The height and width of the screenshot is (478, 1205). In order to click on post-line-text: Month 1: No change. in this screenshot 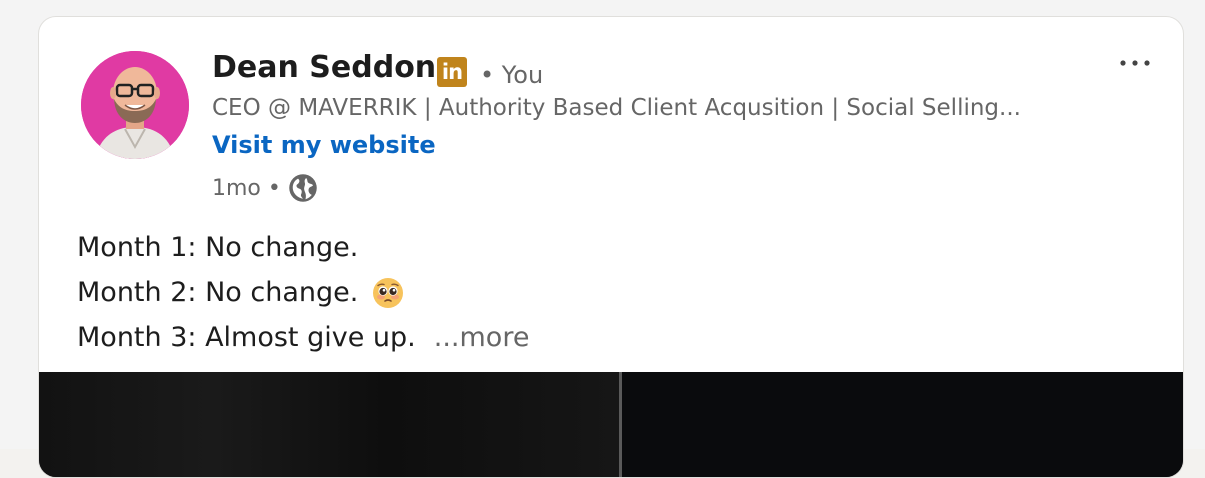, I will do `click(218, 247)`.